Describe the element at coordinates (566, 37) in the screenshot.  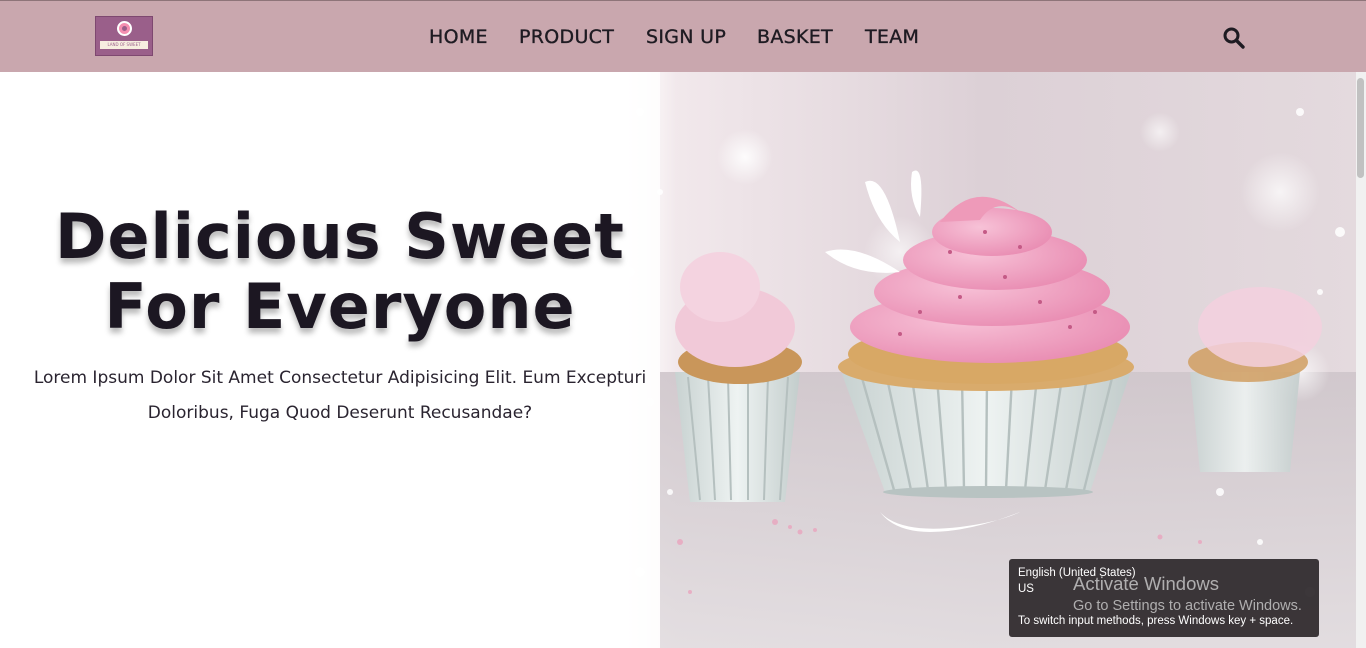
I see `nav-product: PRODUCT` at that location.